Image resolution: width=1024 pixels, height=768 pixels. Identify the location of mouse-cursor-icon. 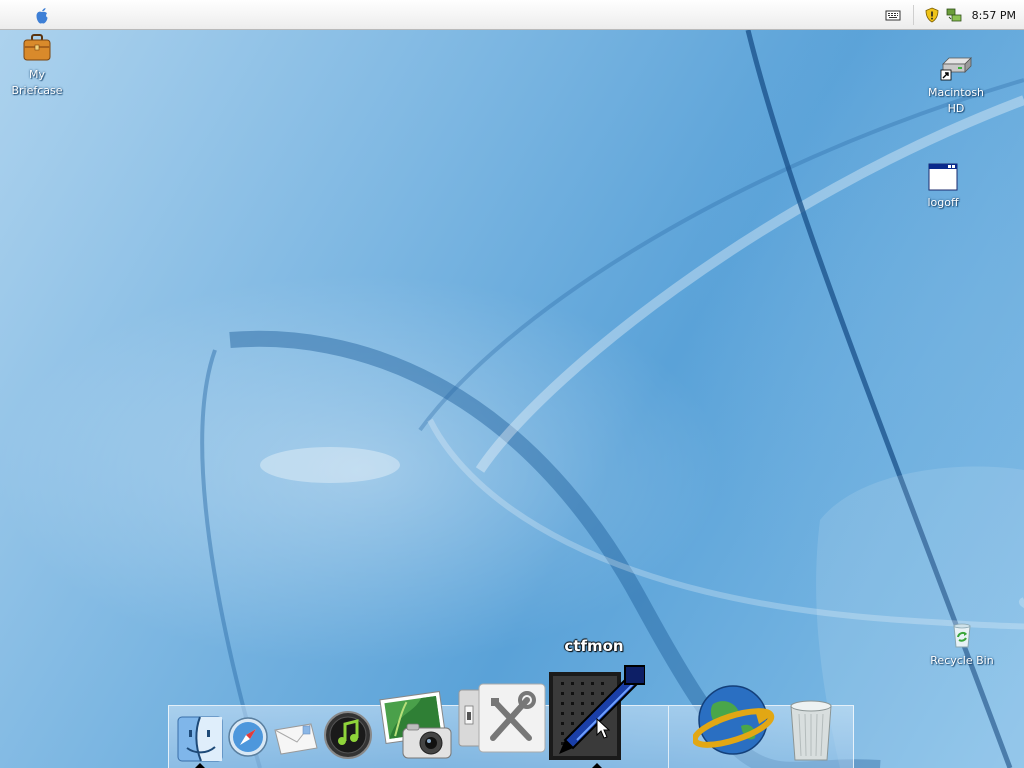
(603, 728).